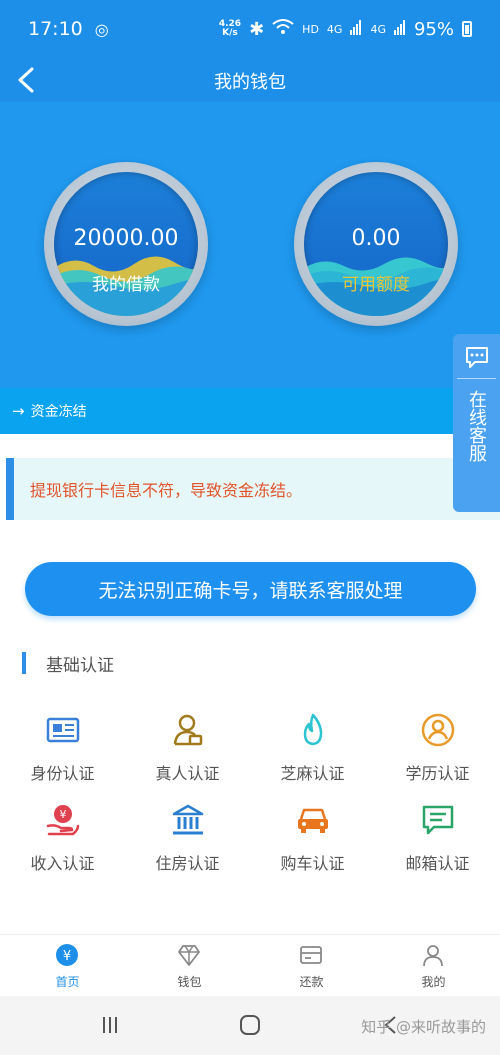  What do you see at coordinates (188, 730) in the screenshot?
I see `person-icon` at bounding box center [188, 730].